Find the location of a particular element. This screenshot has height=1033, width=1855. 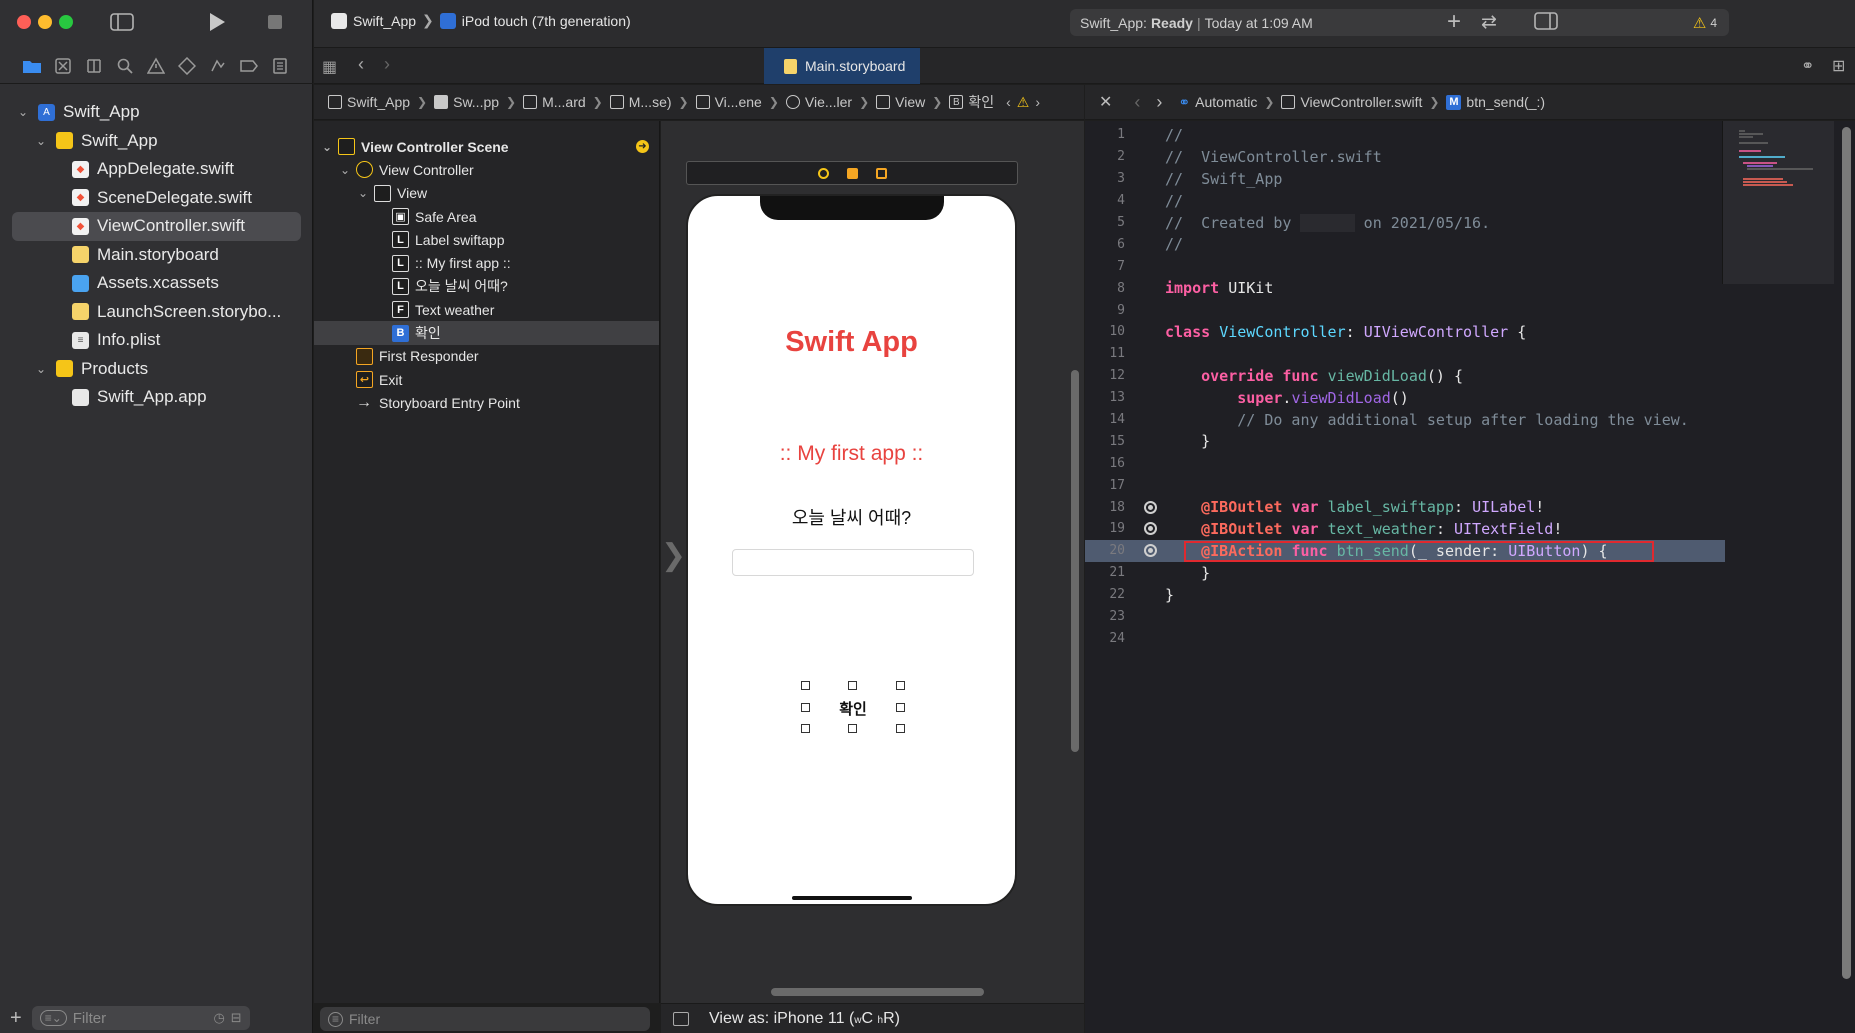

line-number: 13 is located at coordinates (1110, 397).